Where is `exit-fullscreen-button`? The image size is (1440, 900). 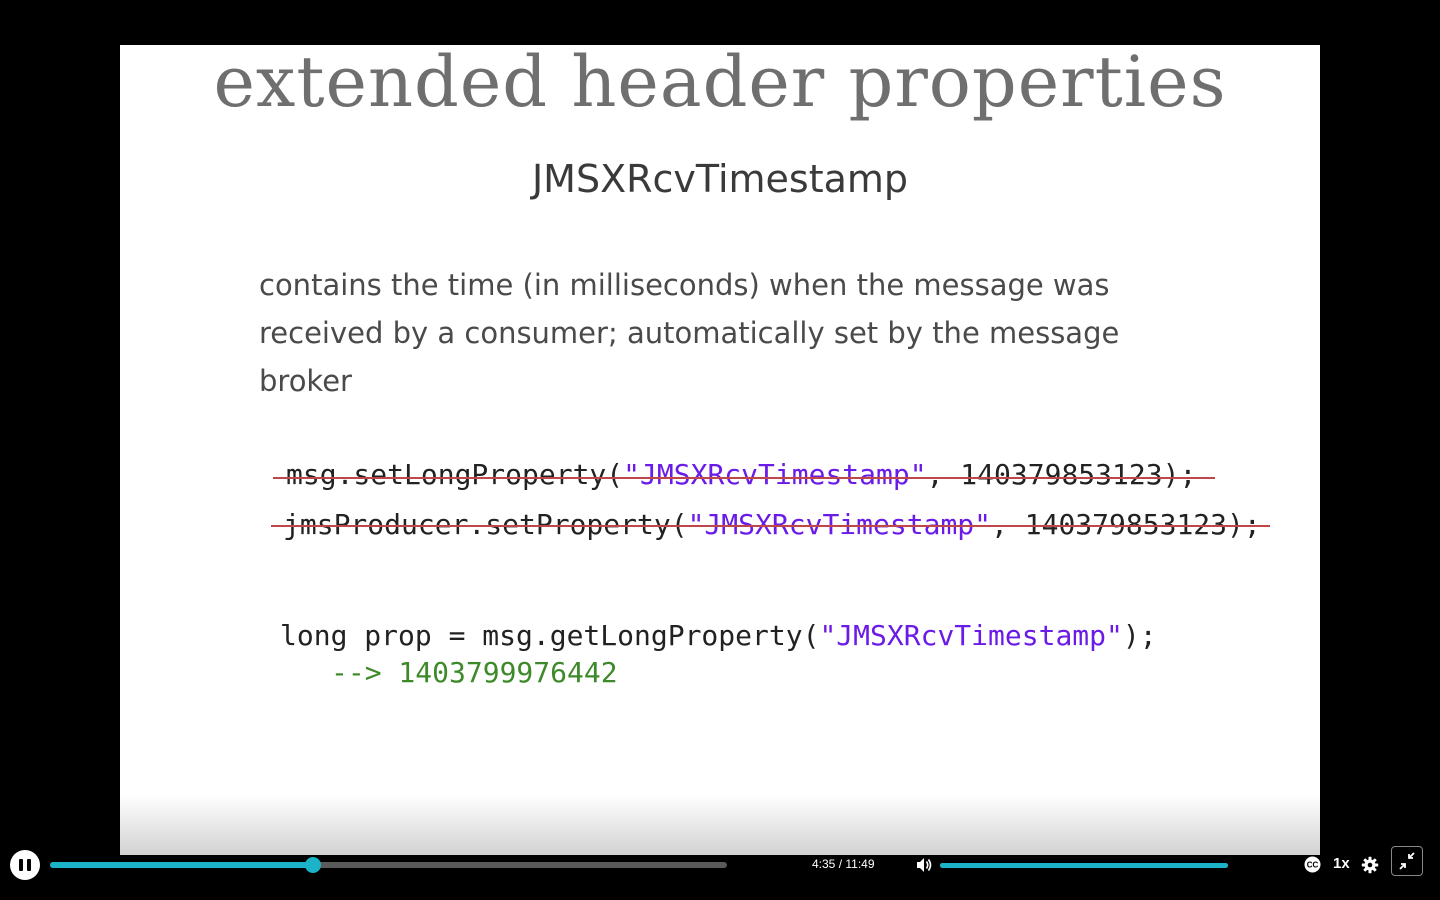 exit-fullscreen-button is located at coordinates (1407, 861).